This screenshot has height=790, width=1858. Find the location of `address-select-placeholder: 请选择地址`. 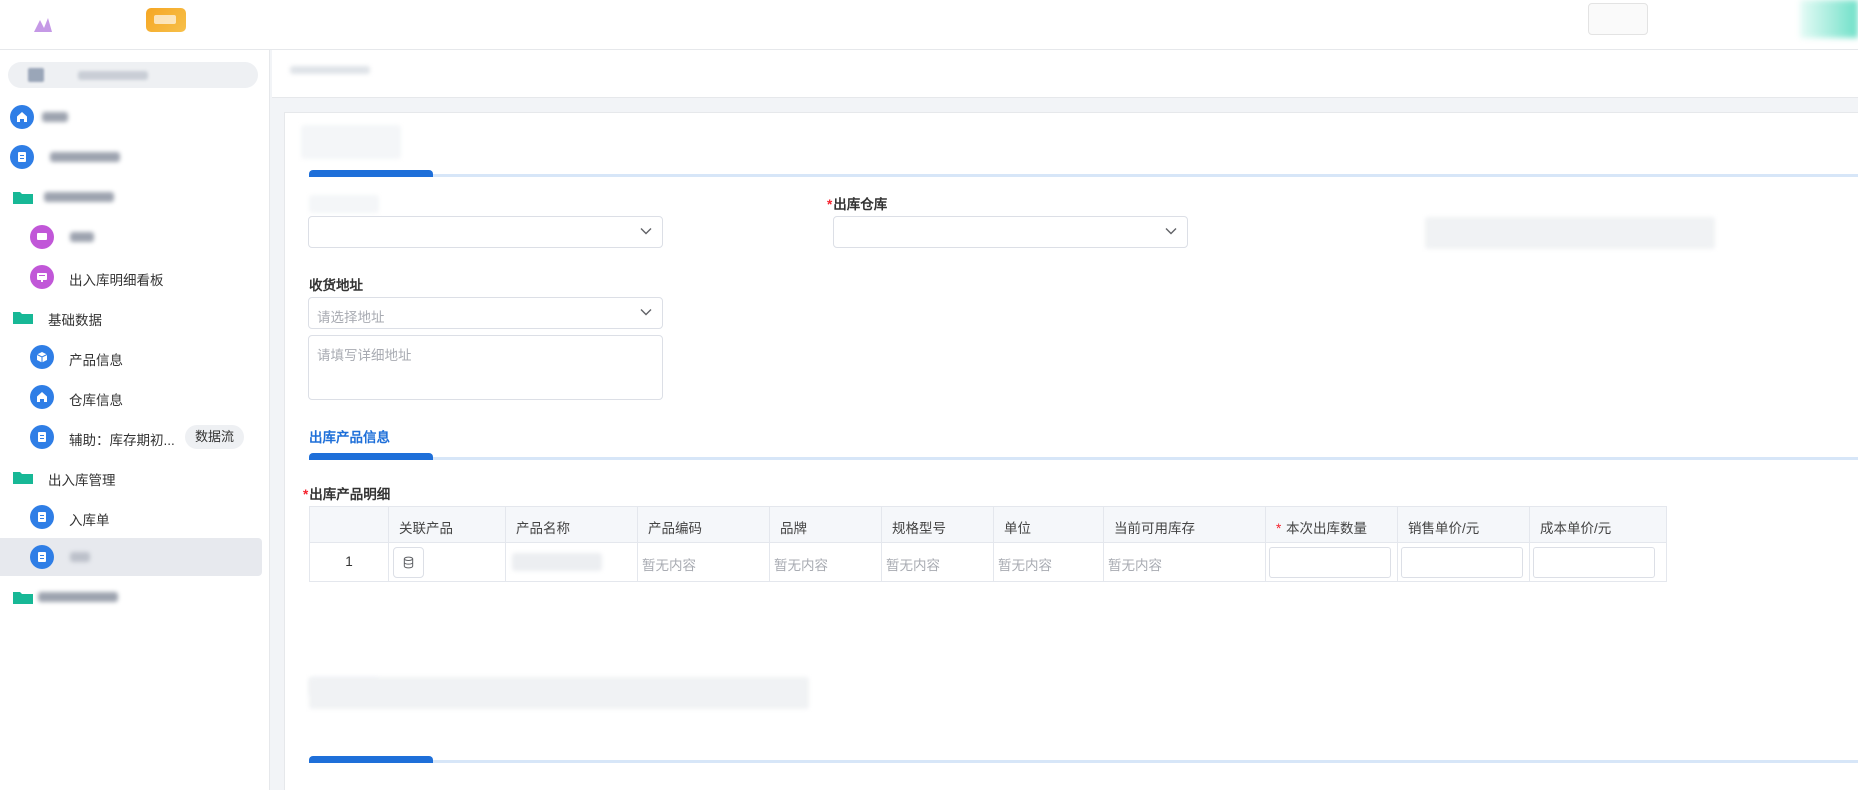

address-select-placeholder: 请选择地址 is located at coordinates (351, 317).